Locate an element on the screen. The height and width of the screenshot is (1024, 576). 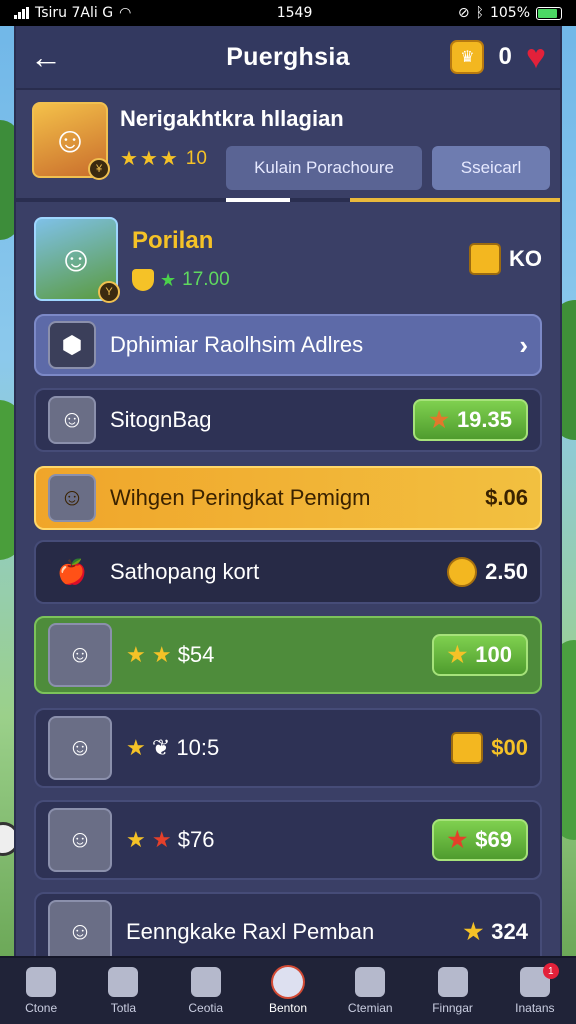
star-icon: ★ ★ is located at coordinates (149, 654).